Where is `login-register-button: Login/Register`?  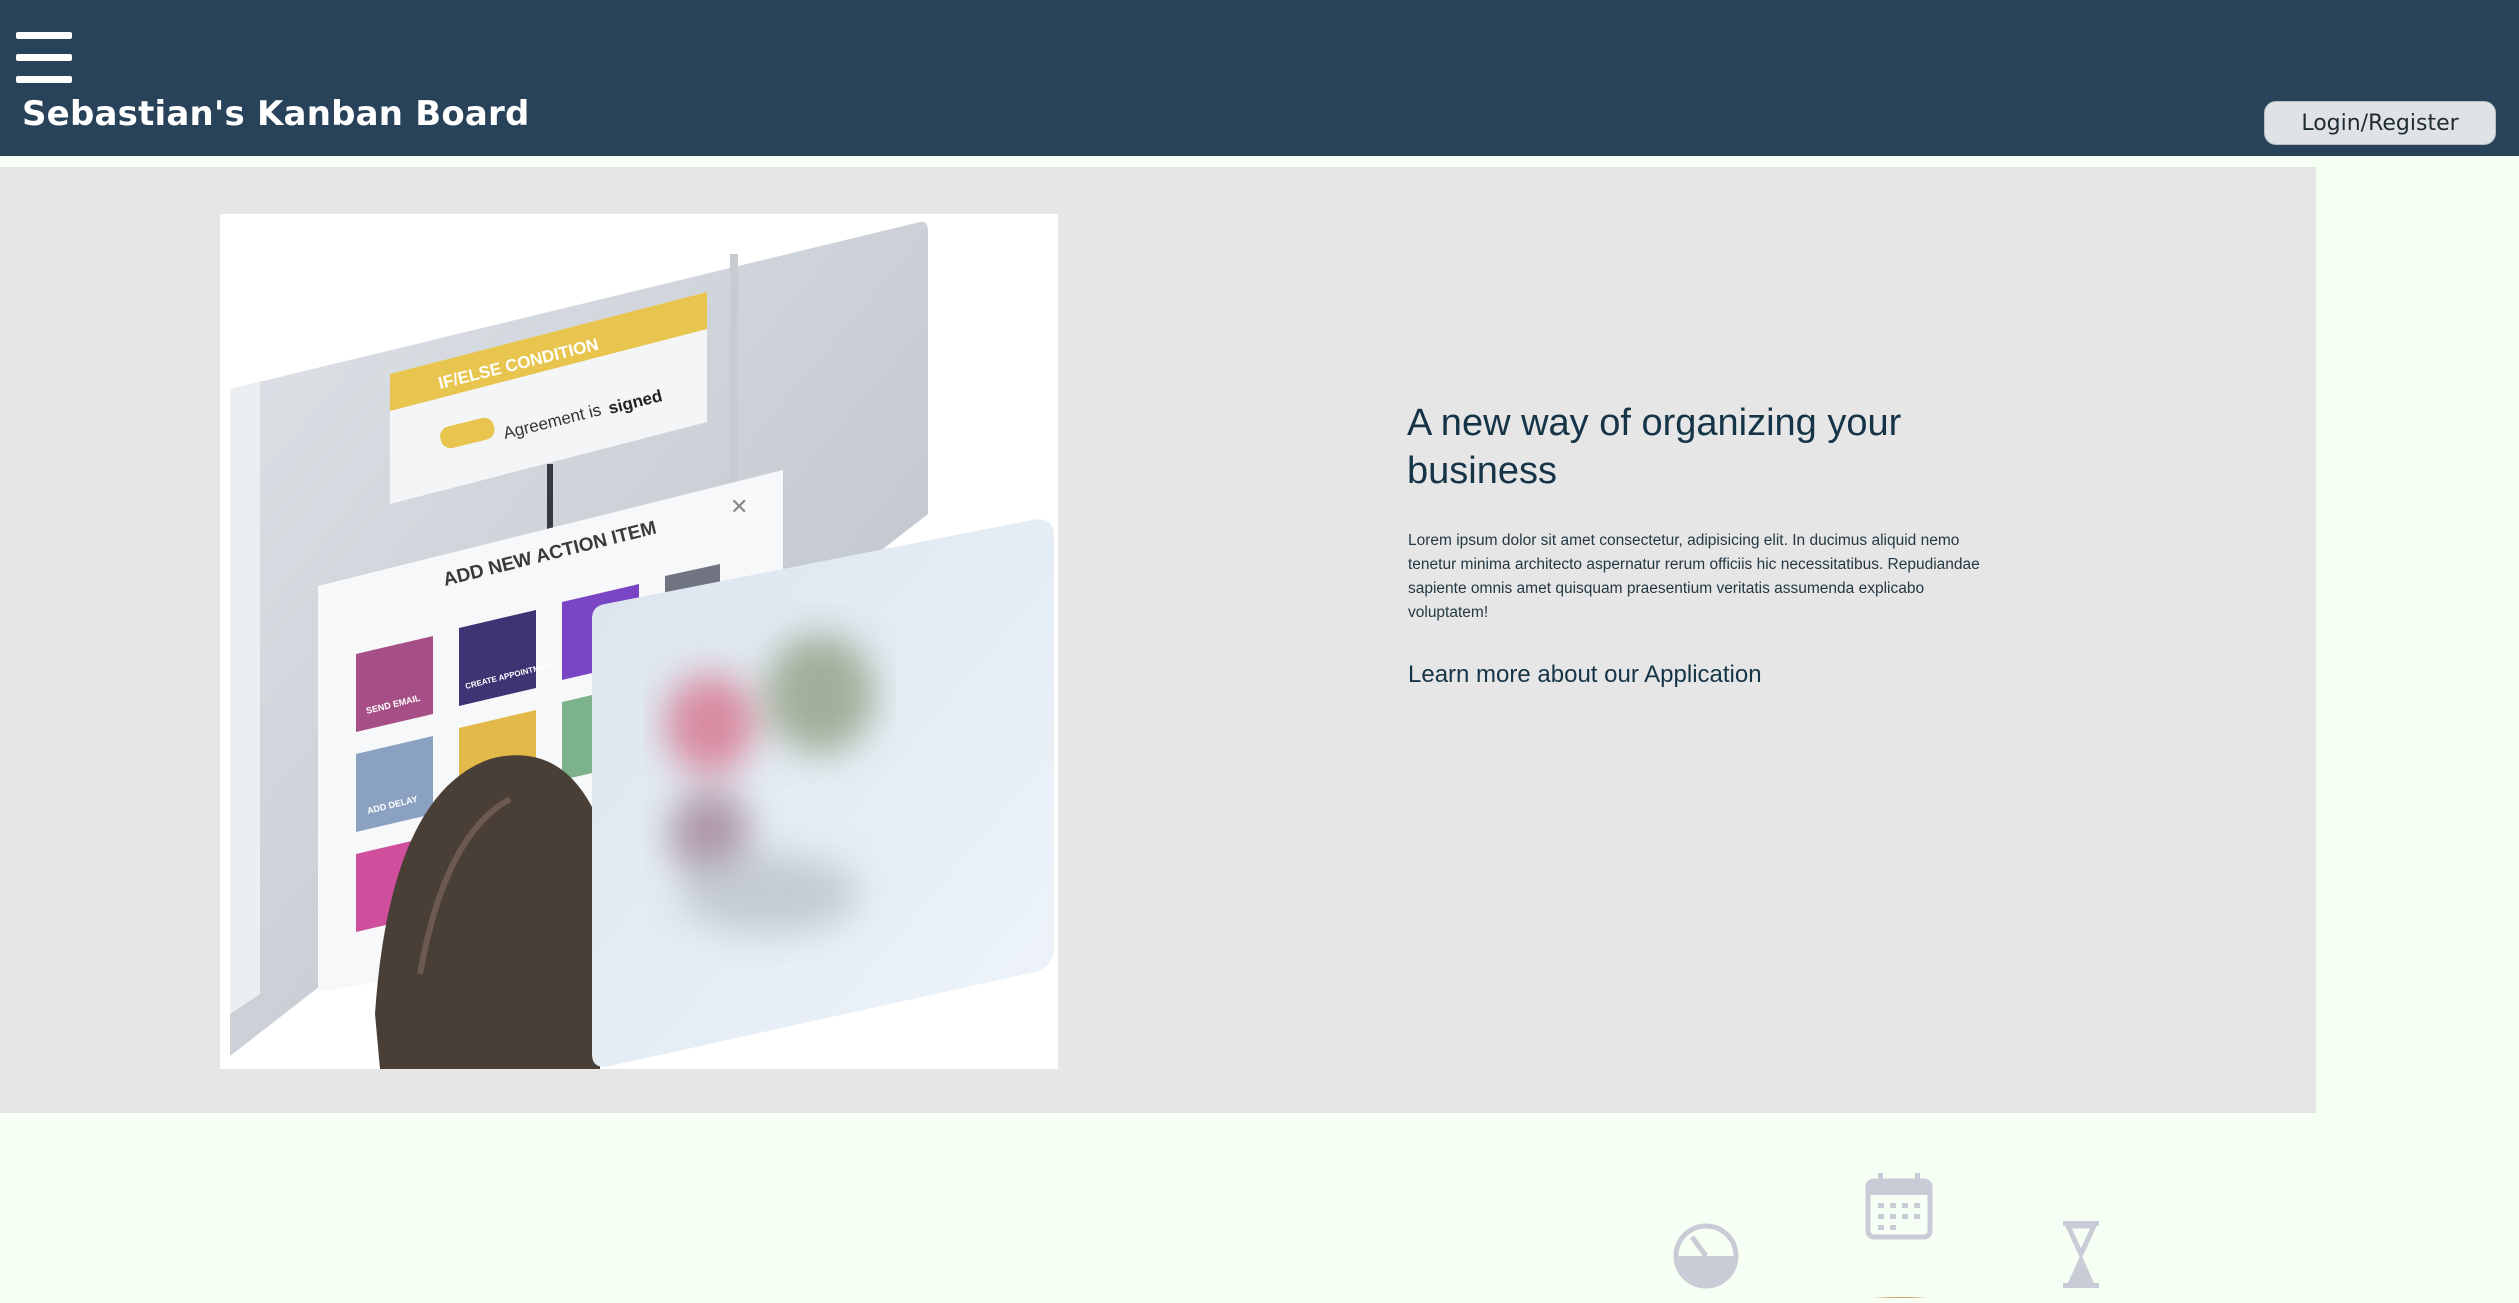
login-register-button: Login/Register is located at coordinates (2380, 123).